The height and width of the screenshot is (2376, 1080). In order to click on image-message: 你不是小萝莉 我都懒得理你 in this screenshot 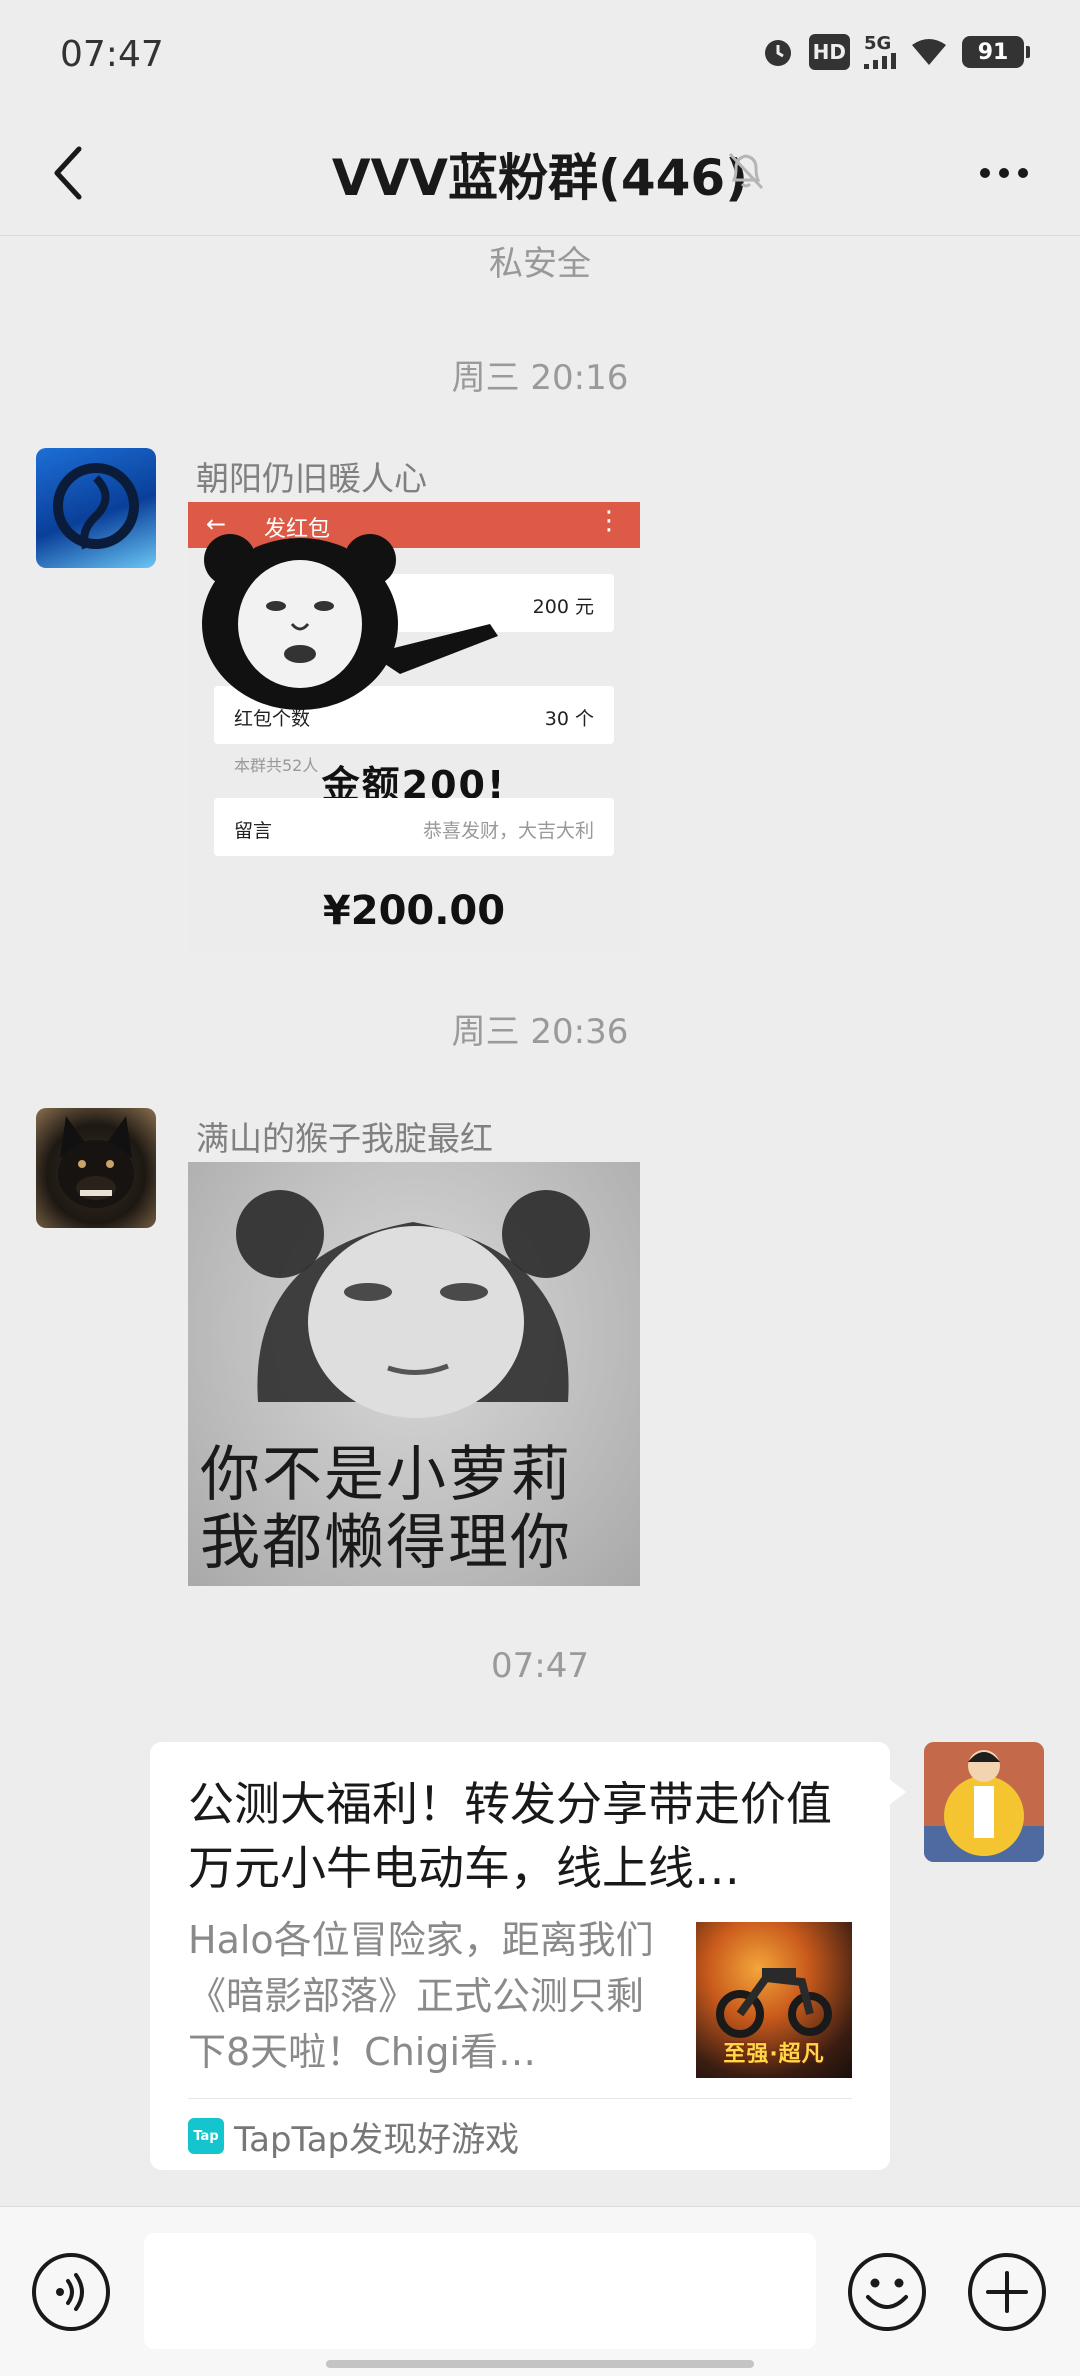, I will do `click(414, 1374)`.